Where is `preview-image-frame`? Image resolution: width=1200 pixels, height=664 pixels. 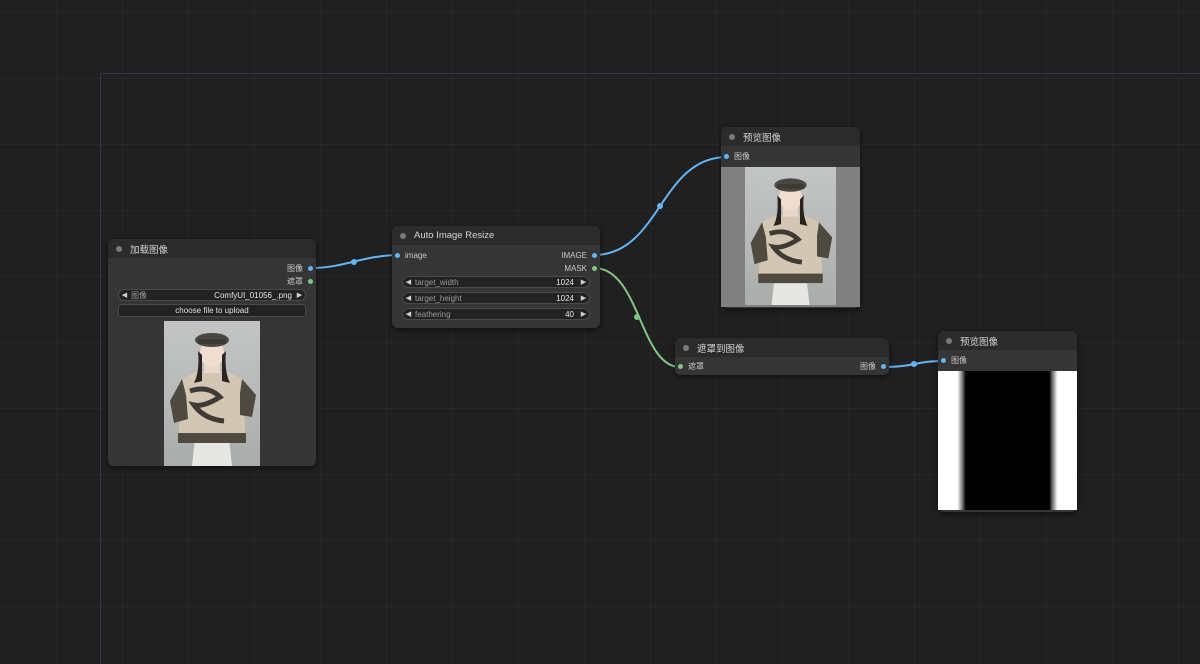
preview-image-frame is located at coordinates (790, 237).